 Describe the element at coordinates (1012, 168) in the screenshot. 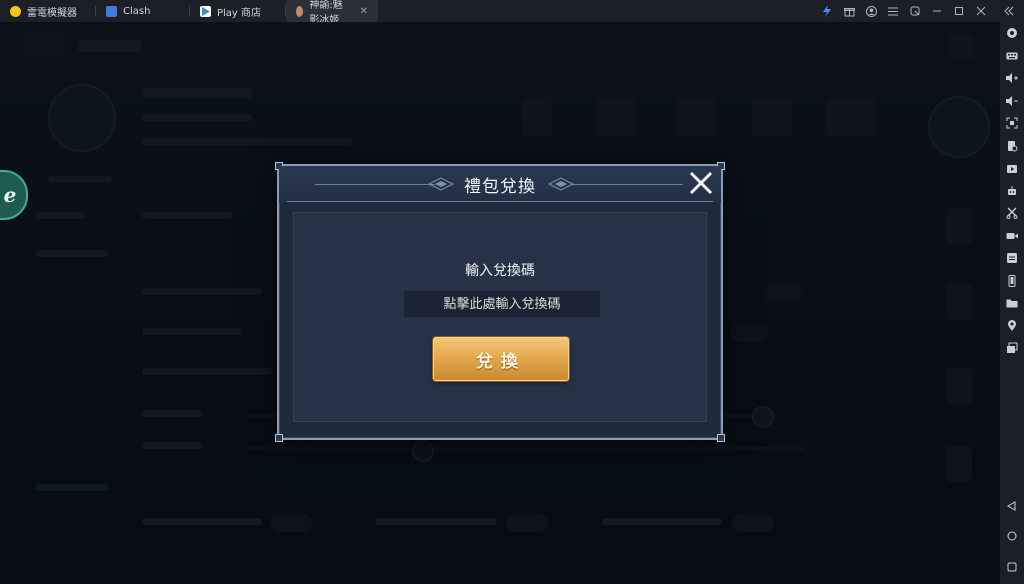

I see `apk-install-icon` at that location.